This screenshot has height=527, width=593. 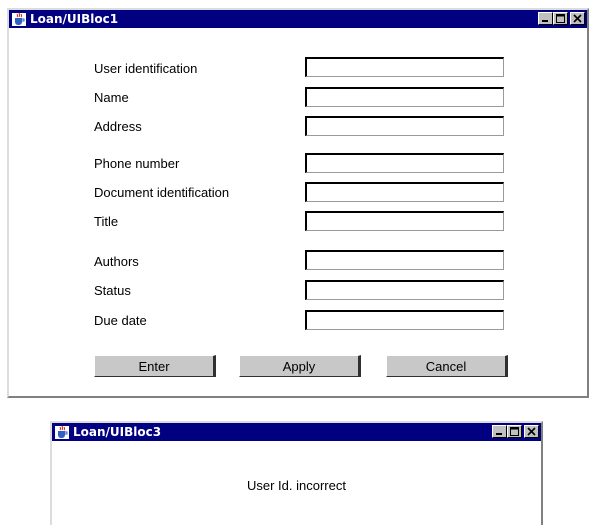 I want to click on authors-input, so click(x=404, y=260).